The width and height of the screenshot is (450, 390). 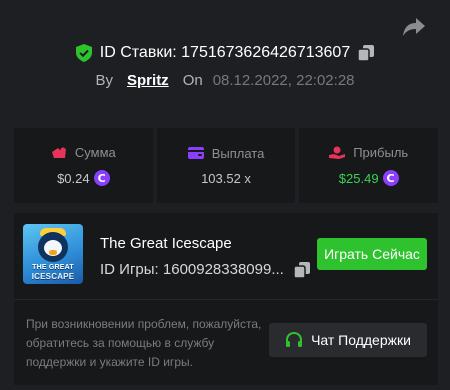 What do you see at coordinates (294, 339) in the screenshot?
I see `headset-icon` at bounding box center [294, 339].